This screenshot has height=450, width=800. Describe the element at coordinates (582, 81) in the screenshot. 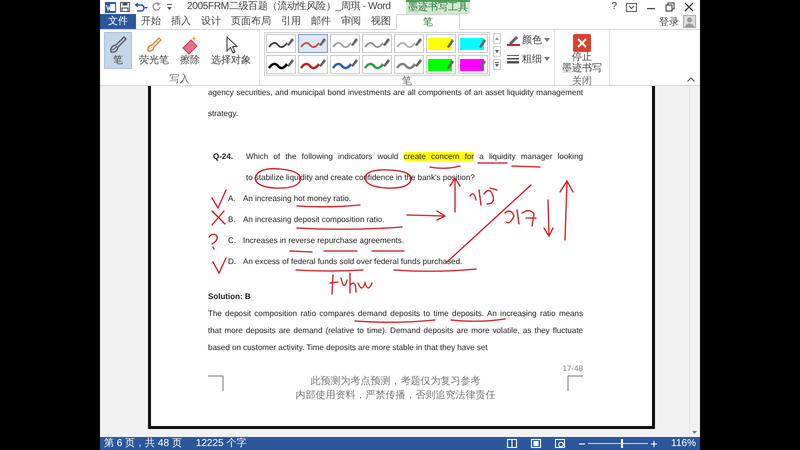

I see `ribbon-group-label: 关闭` at that location.